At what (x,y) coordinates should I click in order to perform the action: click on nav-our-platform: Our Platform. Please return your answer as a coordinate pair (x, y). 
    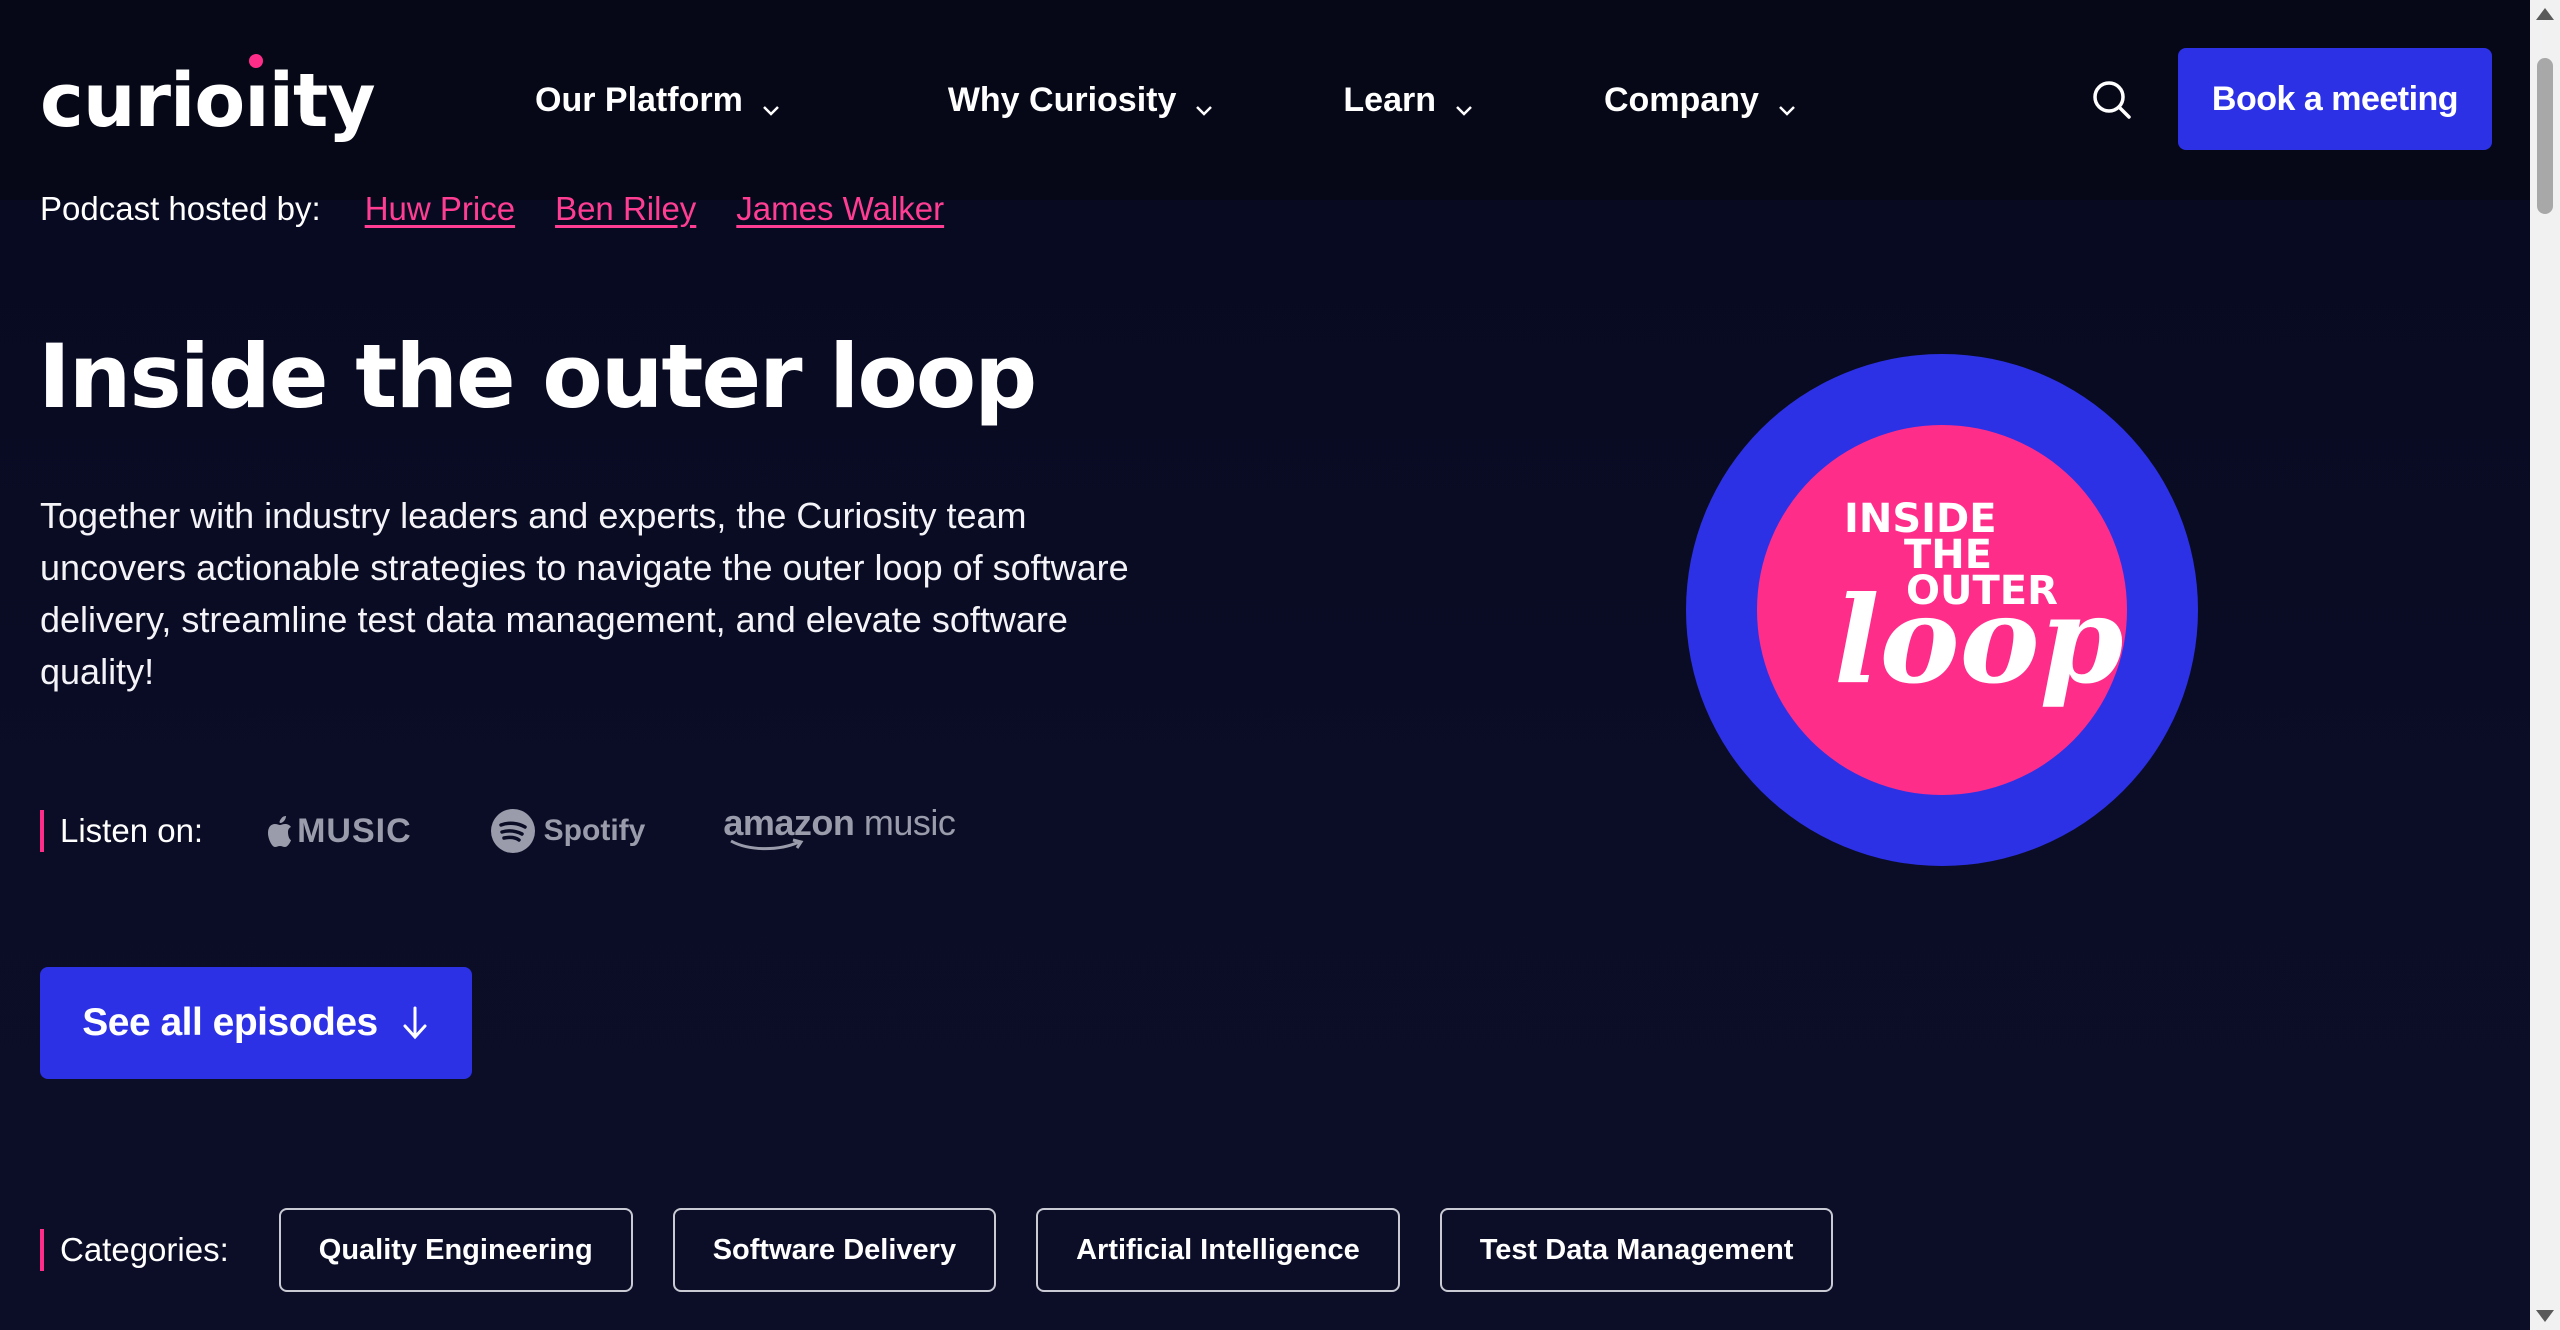
    Looking at the image, I should click on (658, 100).